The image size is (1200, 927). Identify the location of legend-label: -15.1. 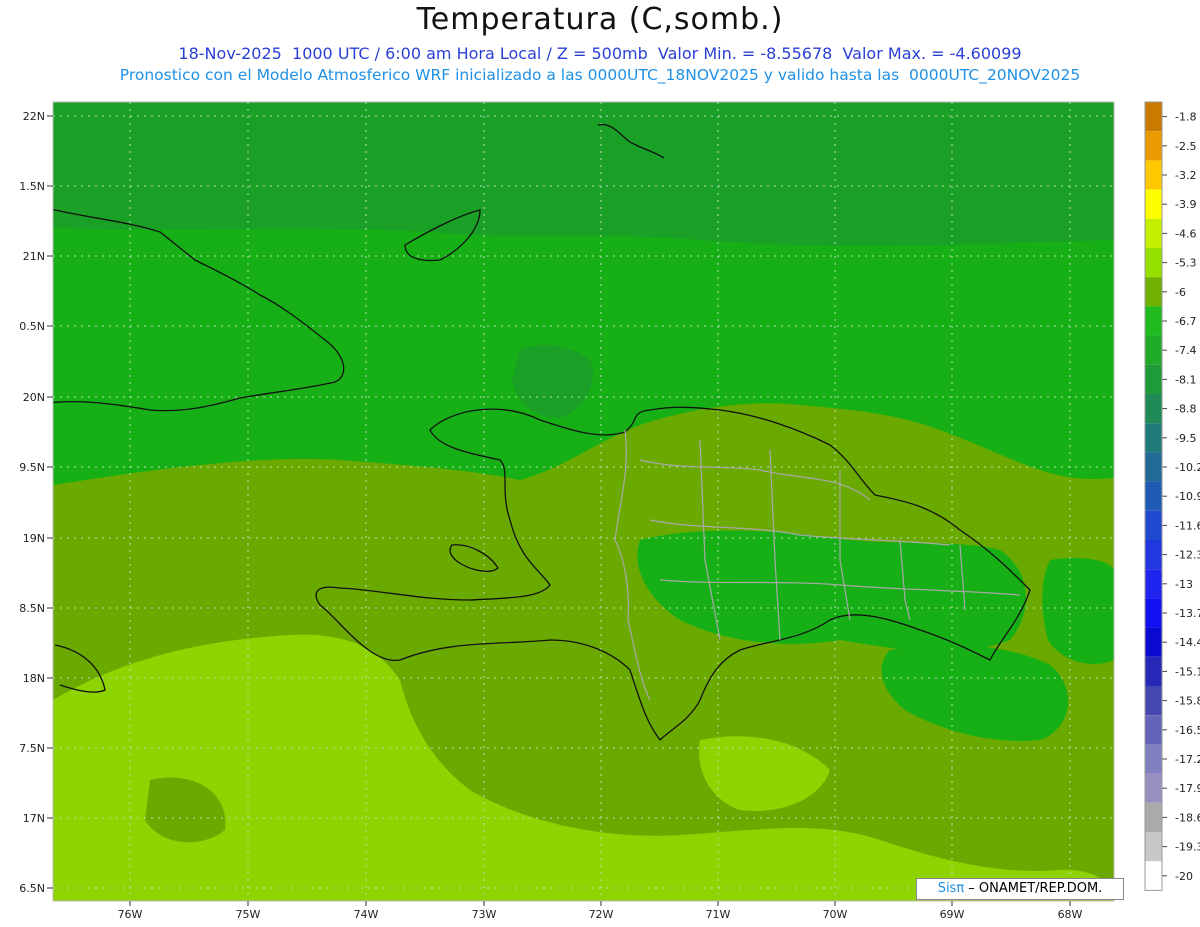
(1187, 671).